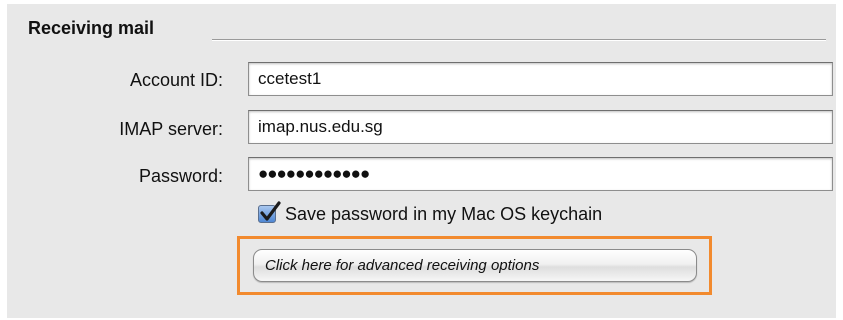 The width and height of the screenshot is (843, 320). What do you see at coordinates (314, 173) in the screenshot?
I see `password-masked-value: ●●●●●●●●●●●●` at bounding box center [314, 173].